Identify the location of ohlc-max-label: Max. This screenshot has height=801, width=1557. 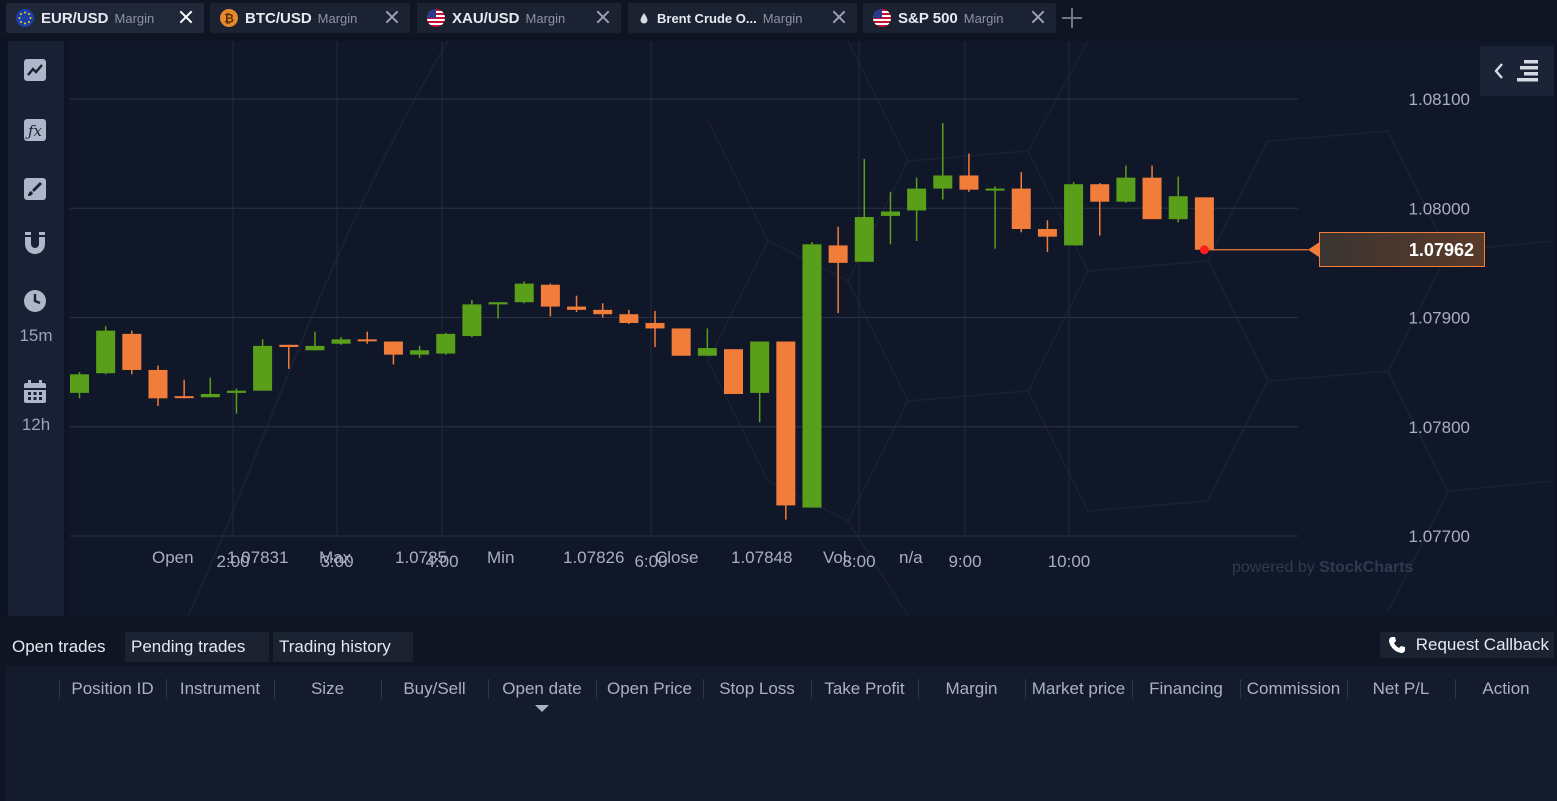
(335, 557).